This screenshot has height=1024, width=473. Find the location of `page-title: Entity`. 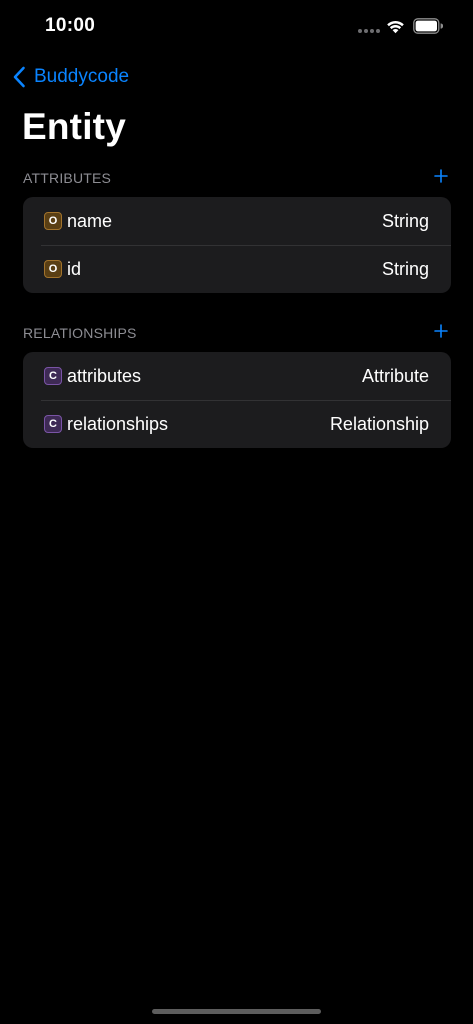

page-title: Entity is located at coordinates (74, 126).